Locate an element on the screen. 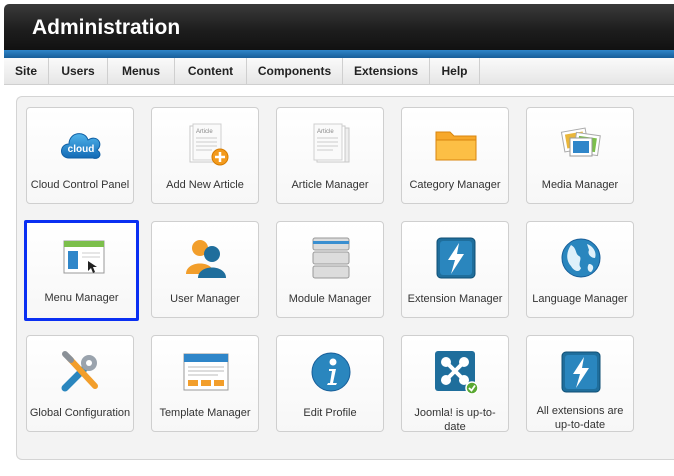  tile-label: Cloud Control Panel is located at coordinates (80, 185).